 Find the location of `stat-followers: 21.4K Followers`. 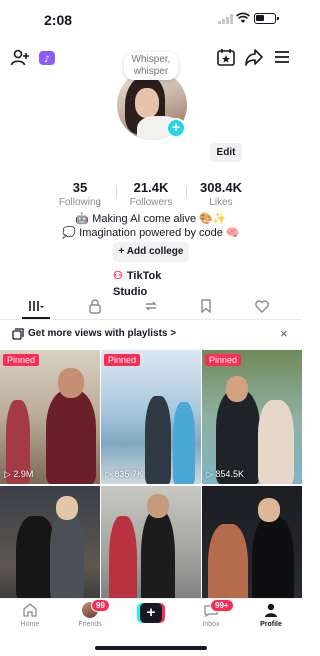

stat-followers: 21.4K Followers is located at coordinates (151, 194).